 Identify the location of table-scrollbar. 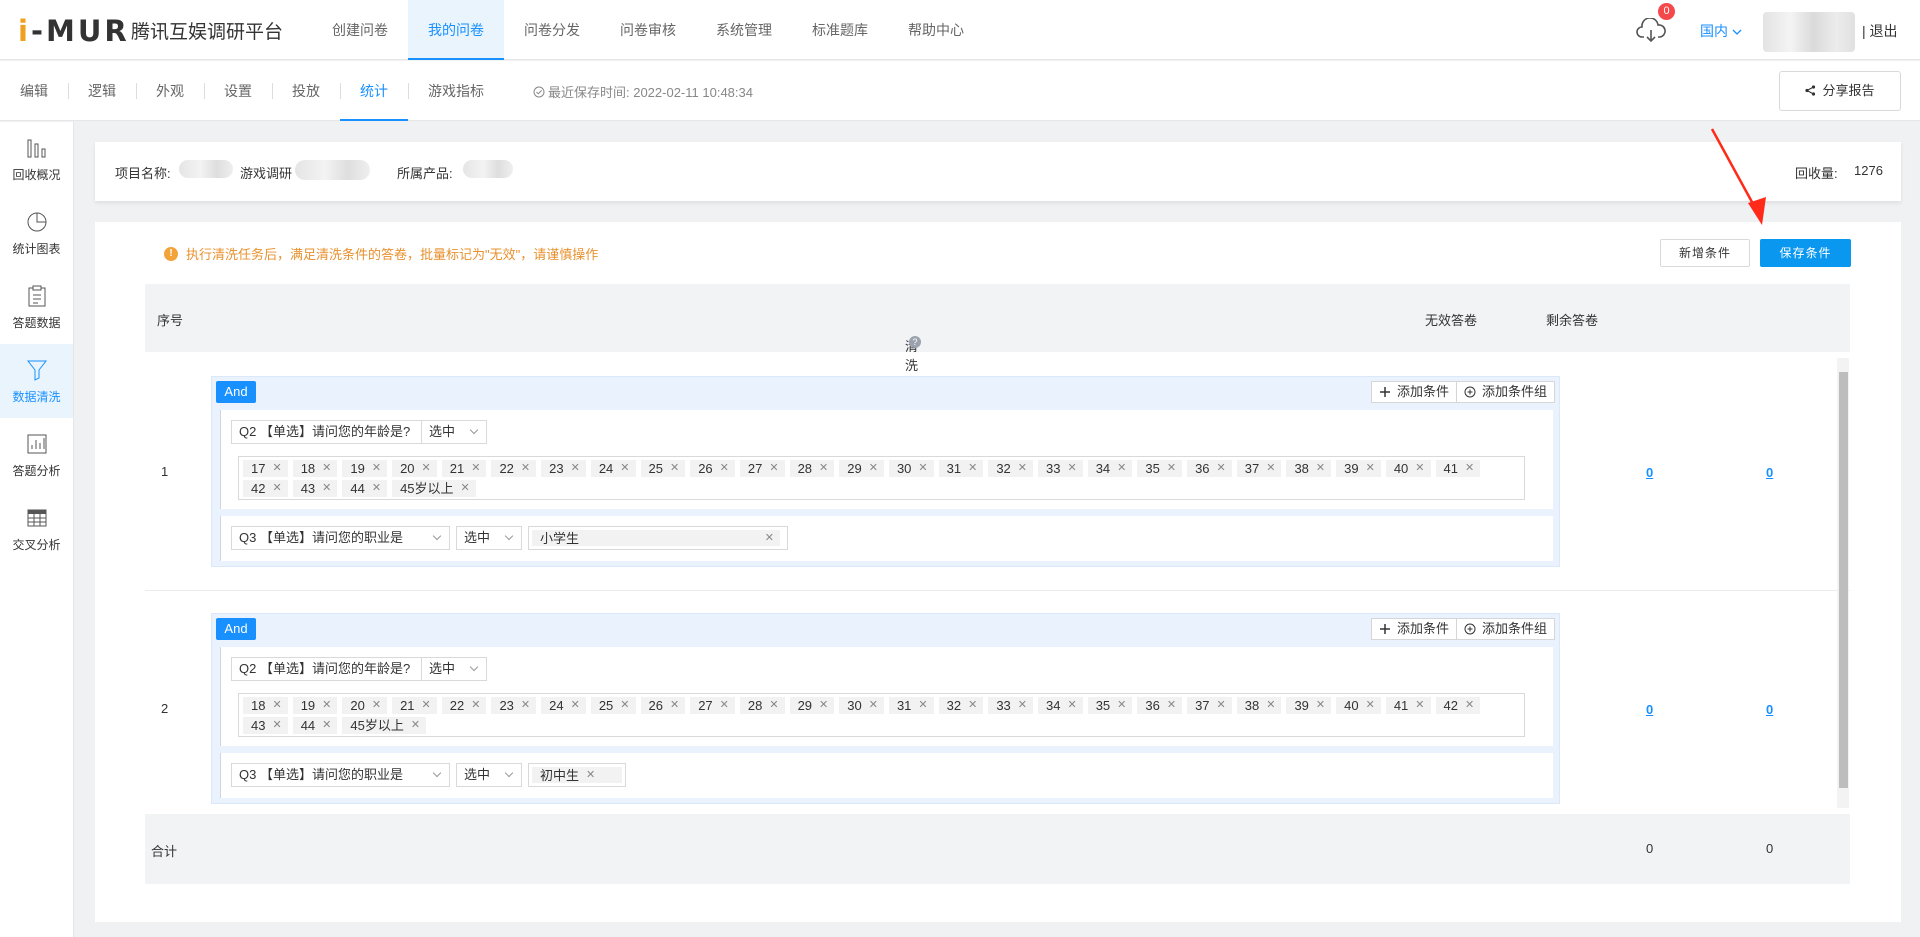
(1843, 583).